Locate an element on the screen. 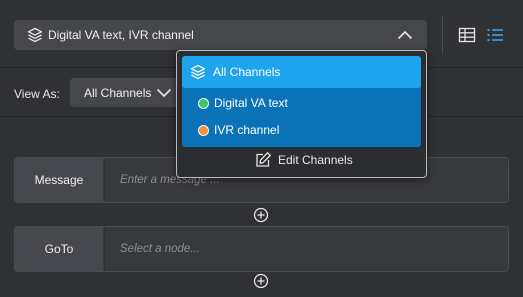 The image size is (523, 297). view-as-value: All Channels is located at coordinates (118, 93).